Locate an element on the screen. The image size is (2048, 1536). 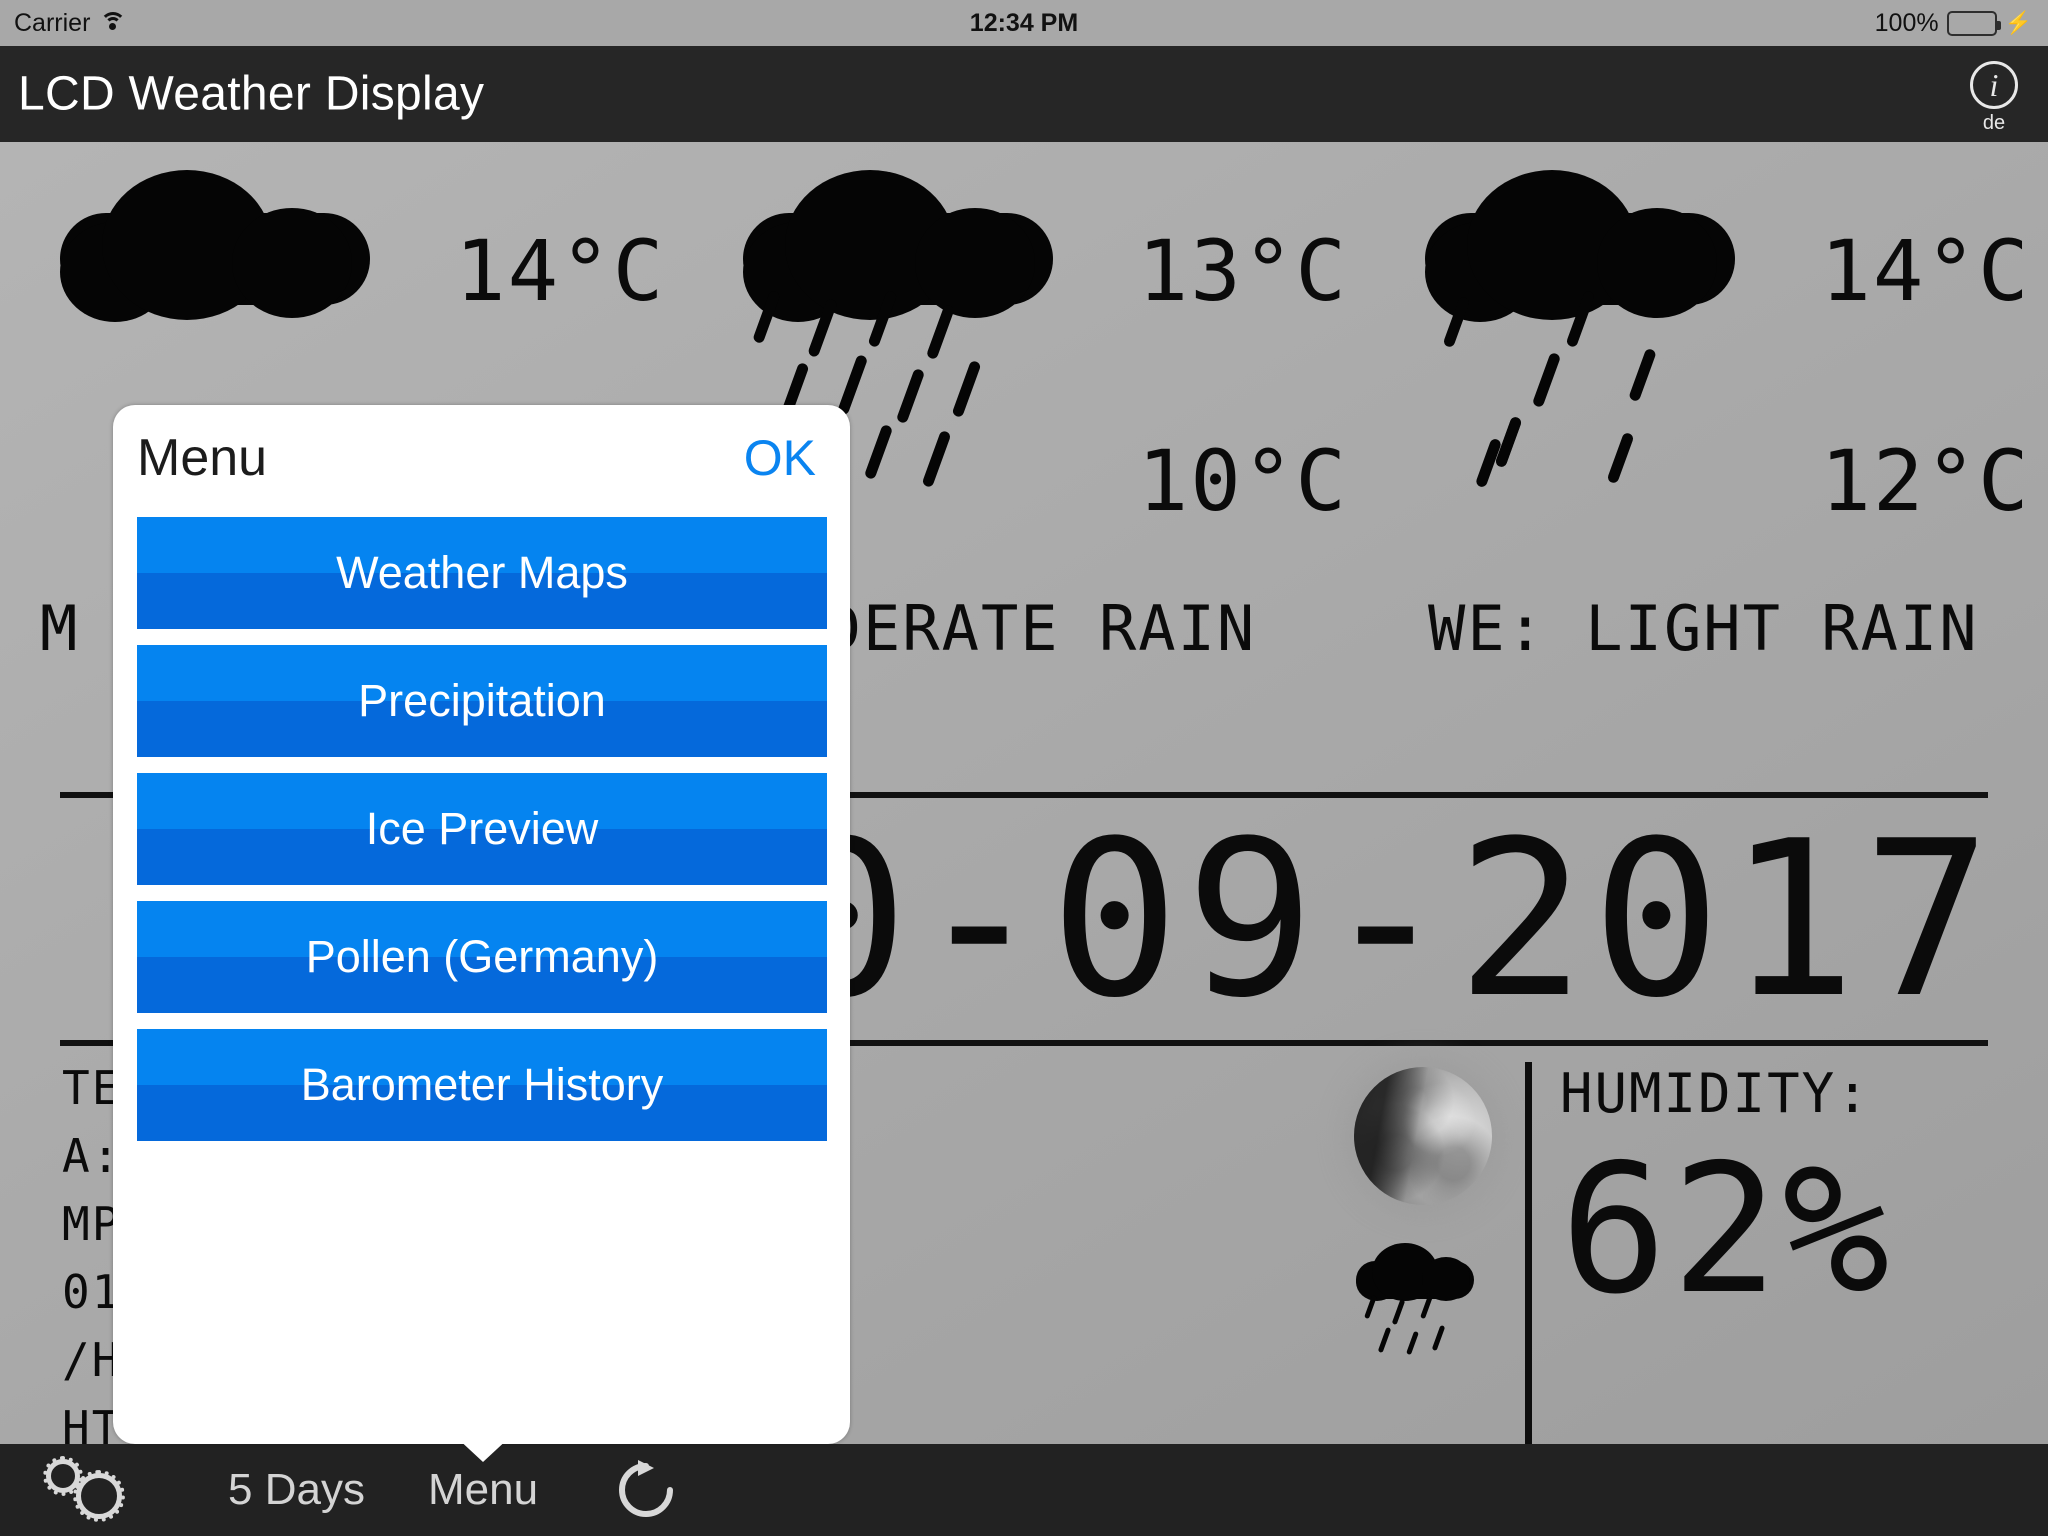
menu-item-pollen-germany: Pollen (Germany) is located at coordinates (482, 957).